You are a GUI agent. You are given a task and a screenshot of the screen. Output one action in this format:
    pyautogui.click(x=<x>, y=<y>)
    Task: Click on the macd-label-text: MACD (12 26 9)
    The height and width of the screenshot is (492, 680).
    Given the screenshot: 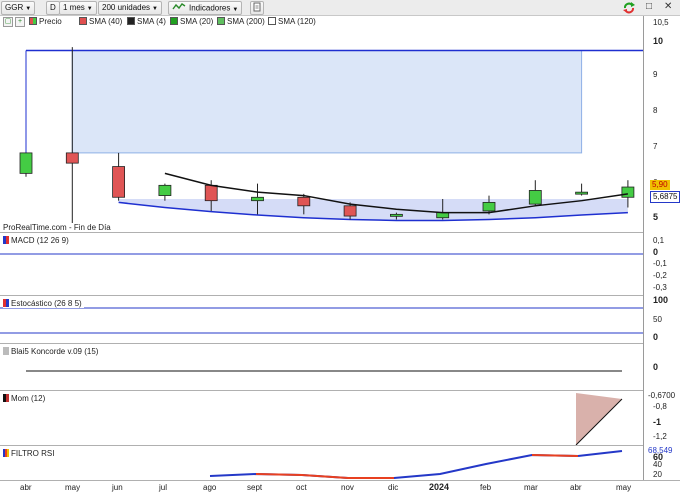 What is the action you would take?
    pyautogui.click(x=40, y=240)
    